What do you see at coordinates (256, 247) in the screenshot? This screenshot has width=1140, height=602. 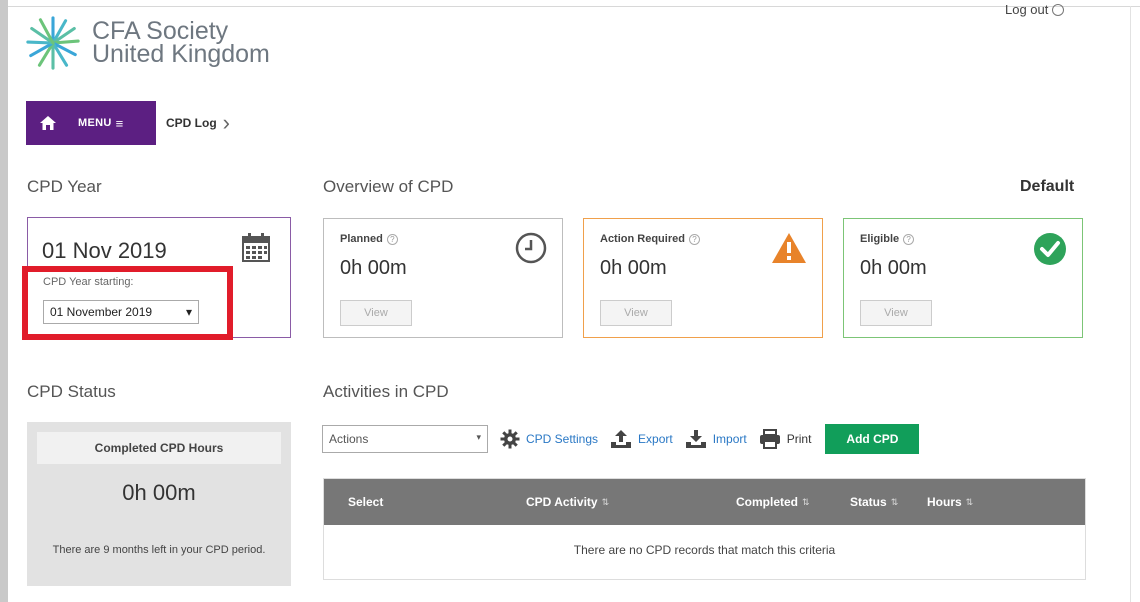 I see `calendar-icon` at bounding box center [256, 247].